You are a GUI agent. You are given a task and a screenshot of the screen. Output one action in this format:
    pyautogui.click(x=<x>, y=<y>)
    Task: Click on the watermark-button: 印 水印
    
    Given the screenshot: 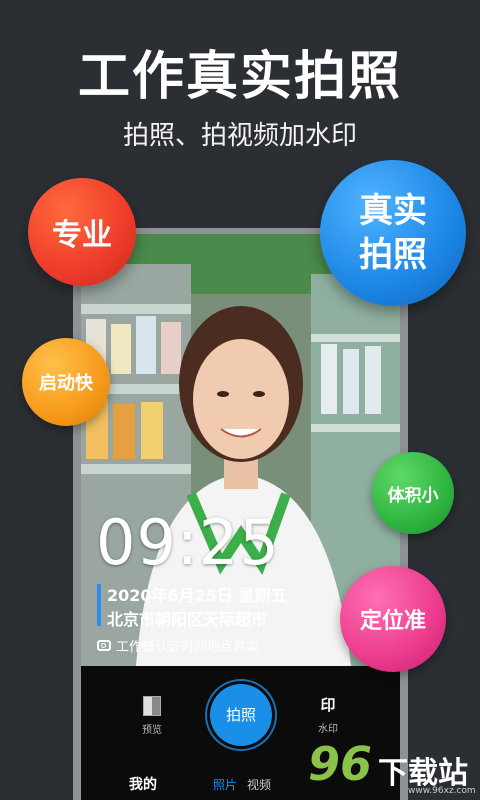 What is the action you would take?
    pyautogui.click(x=328, y=714)
    